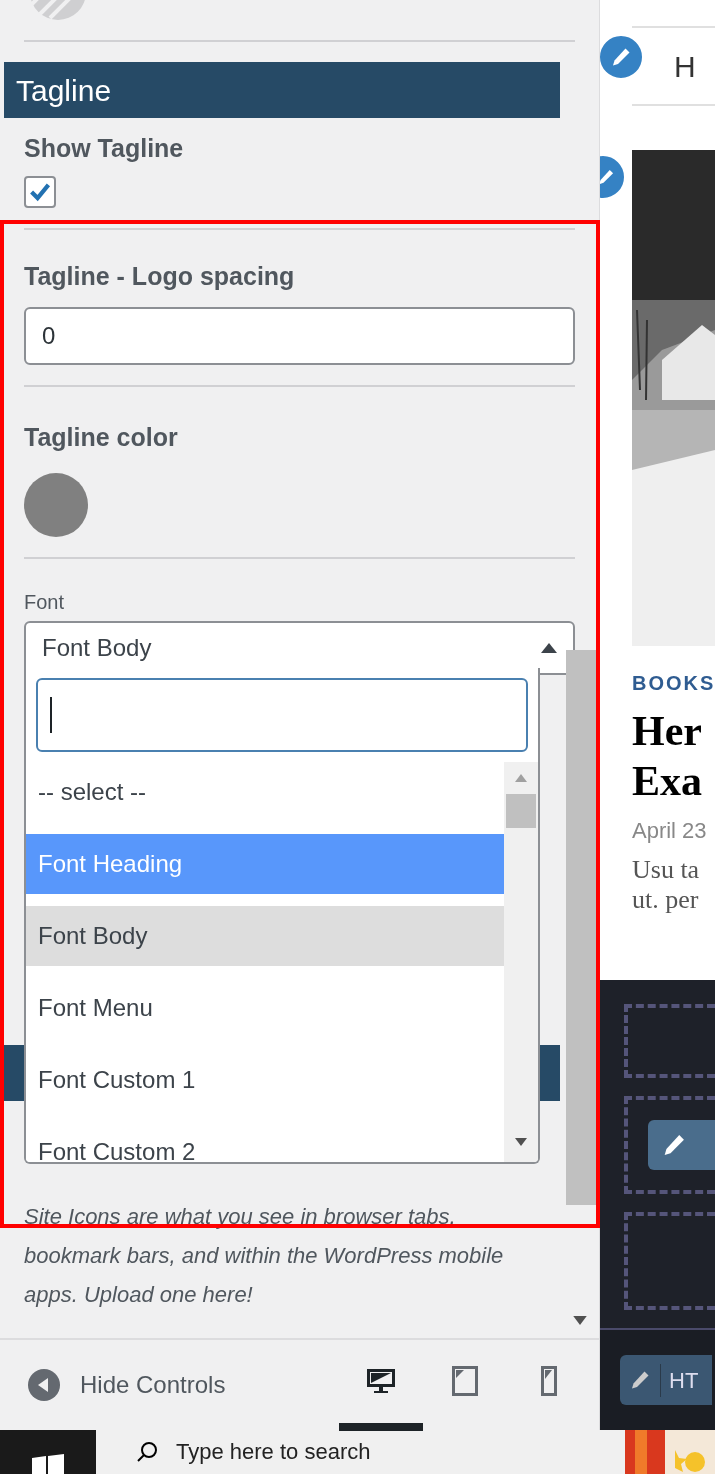  What do you see at coordinates (667, 756) in the screenshot?
I see `post-title: Her Exa` at bounding box center [667, 756].